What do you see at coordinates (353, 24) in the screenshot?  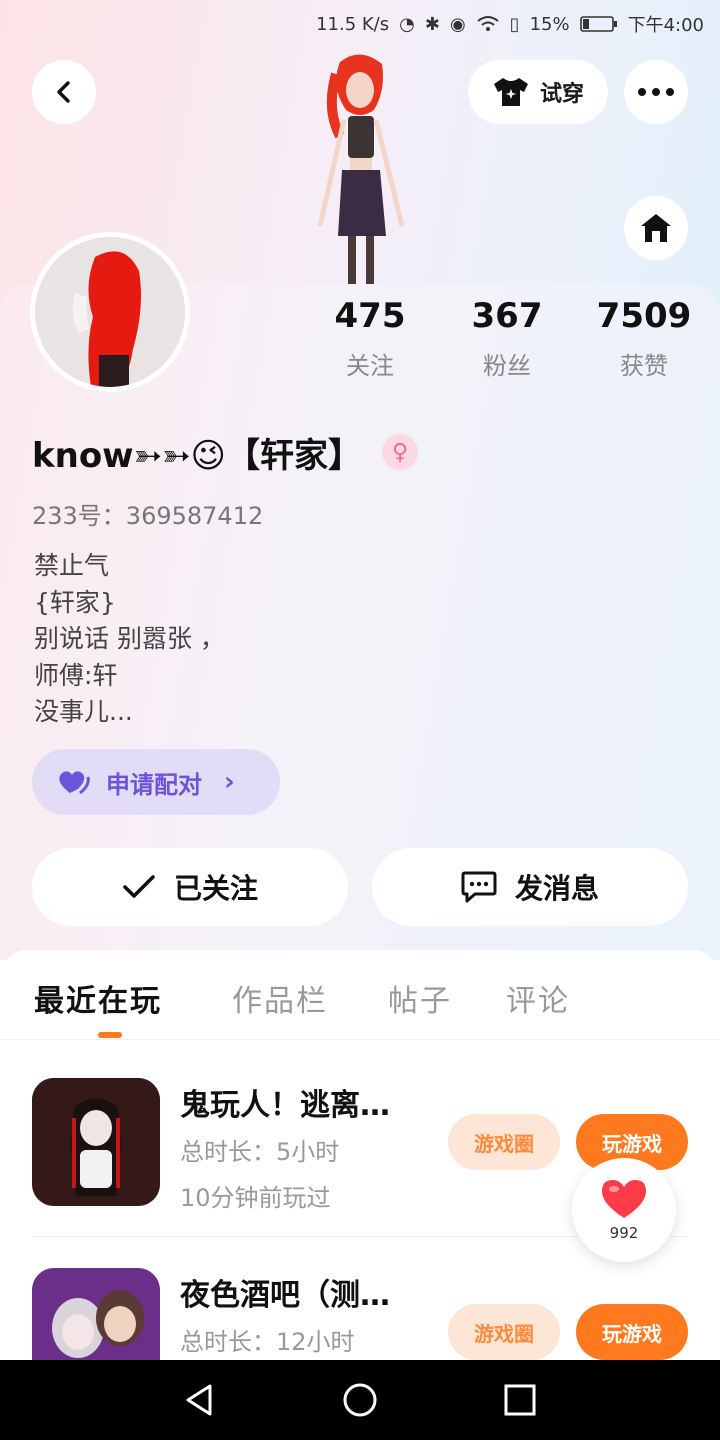 I see `network-speed: 11.5 K/s` at bounding box center [353, 24].